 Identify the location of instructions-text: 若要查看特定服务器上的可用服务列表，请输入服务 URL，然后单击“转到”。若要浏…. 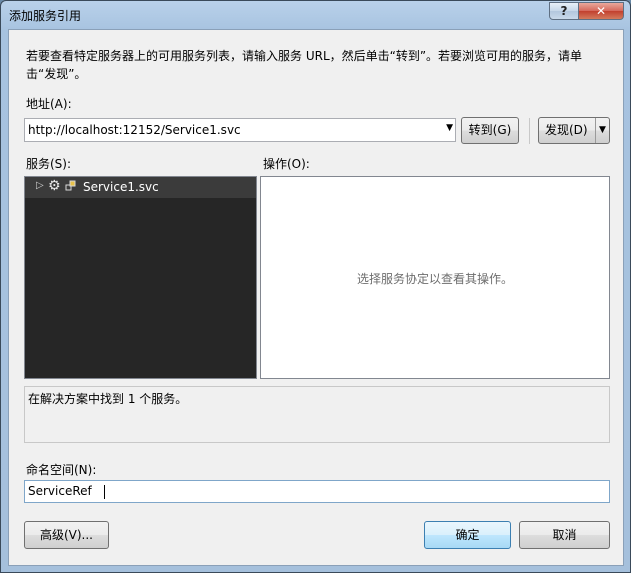
(304, 65).